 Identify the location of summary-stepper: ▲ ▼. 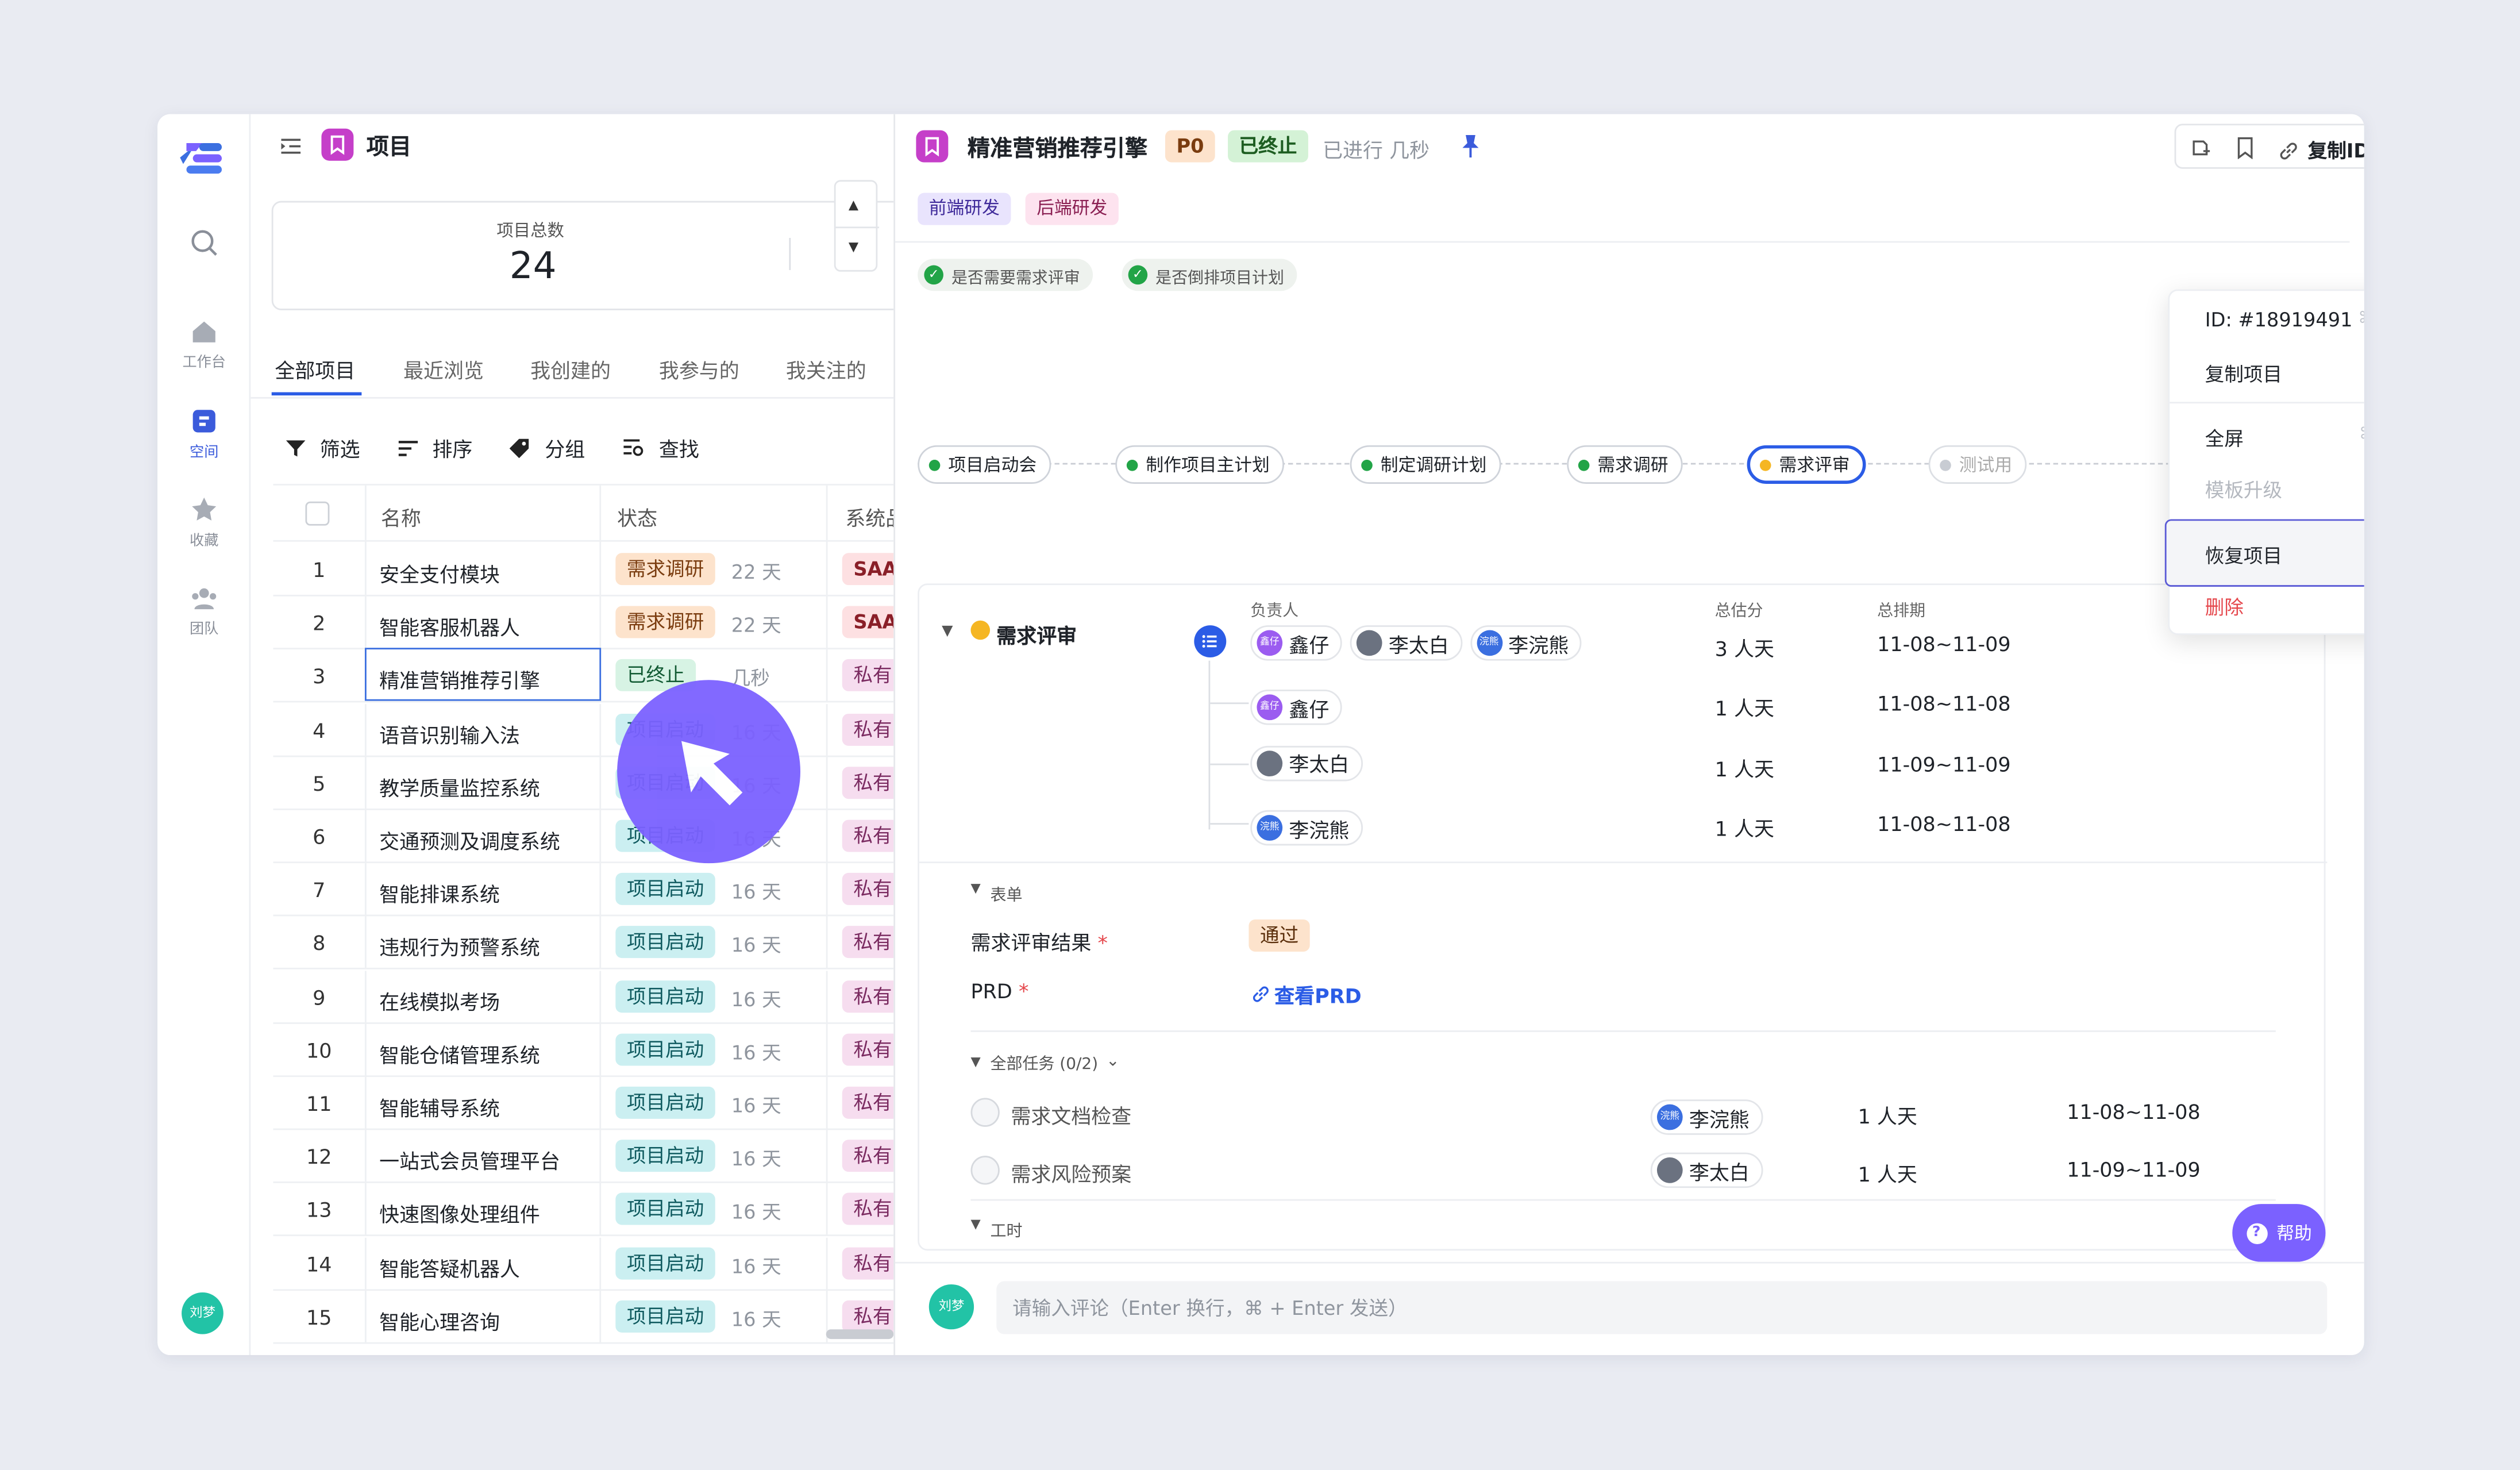
(857, 226).